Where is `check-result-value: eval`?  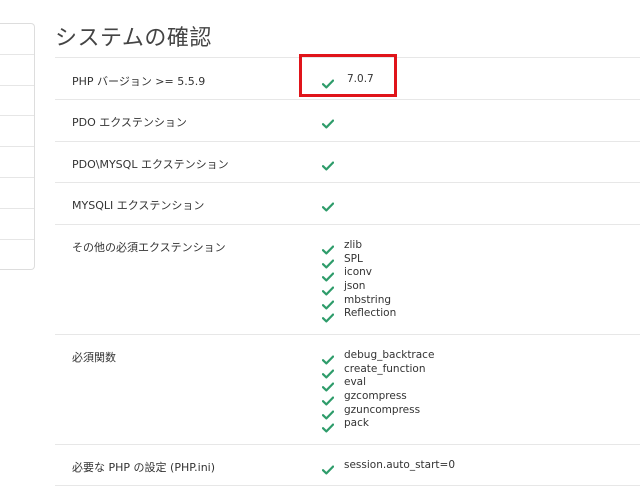
check-result-value: eval is located at coordinates (355, 382).